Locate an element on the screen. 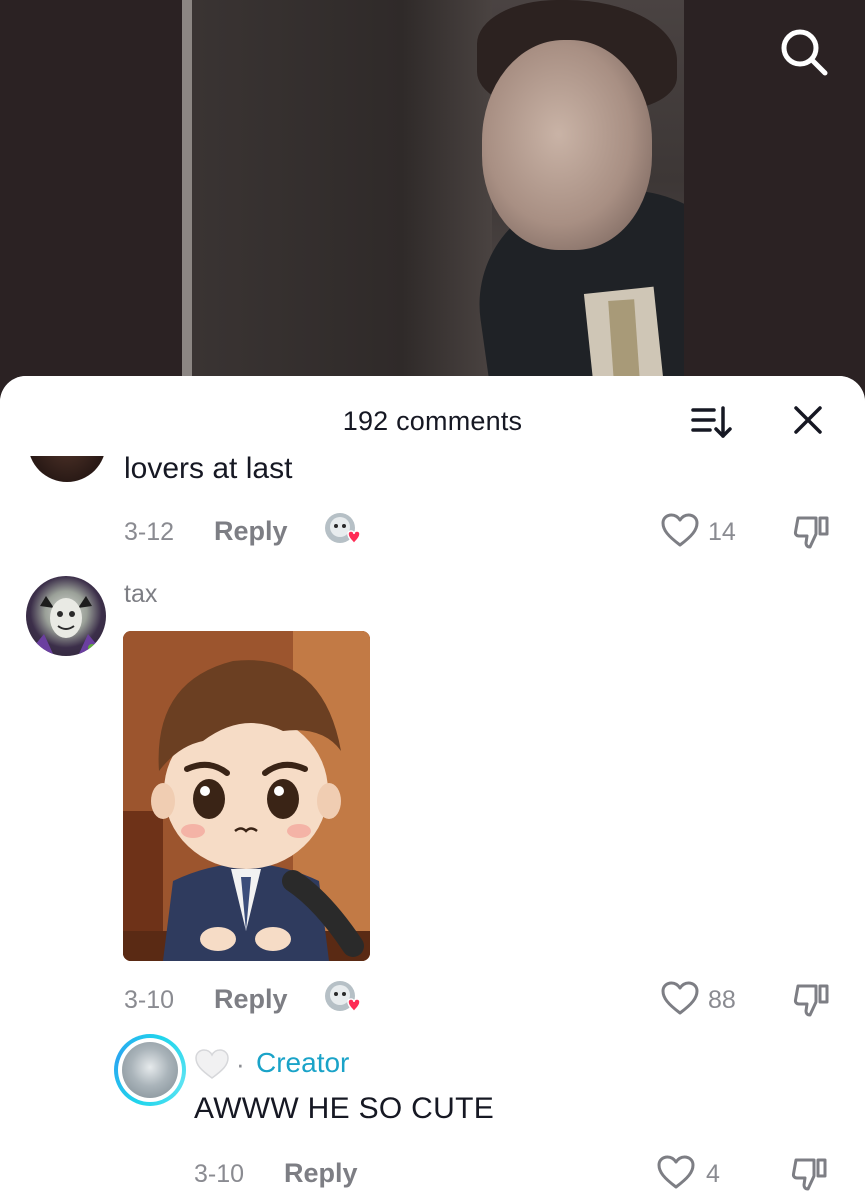 This screenshot has height=1200, width=865. like-count: 88 is located at coordinates (722, 1000).